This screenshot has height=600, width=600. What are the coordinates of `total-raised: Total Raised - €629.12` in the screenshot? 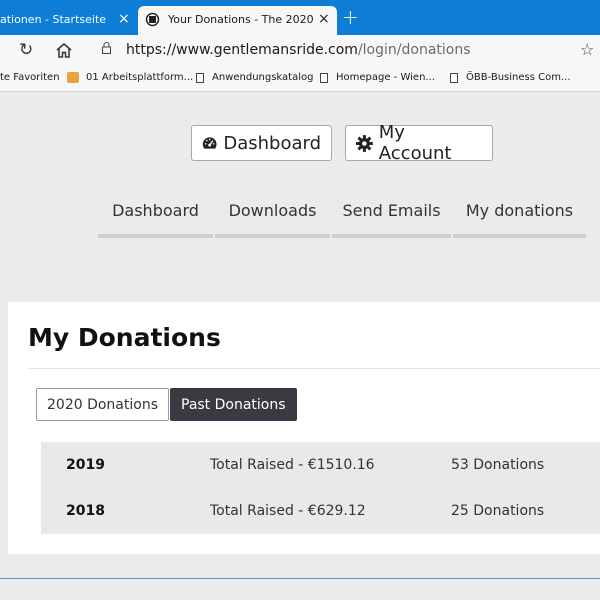 It's located at (288, 511).